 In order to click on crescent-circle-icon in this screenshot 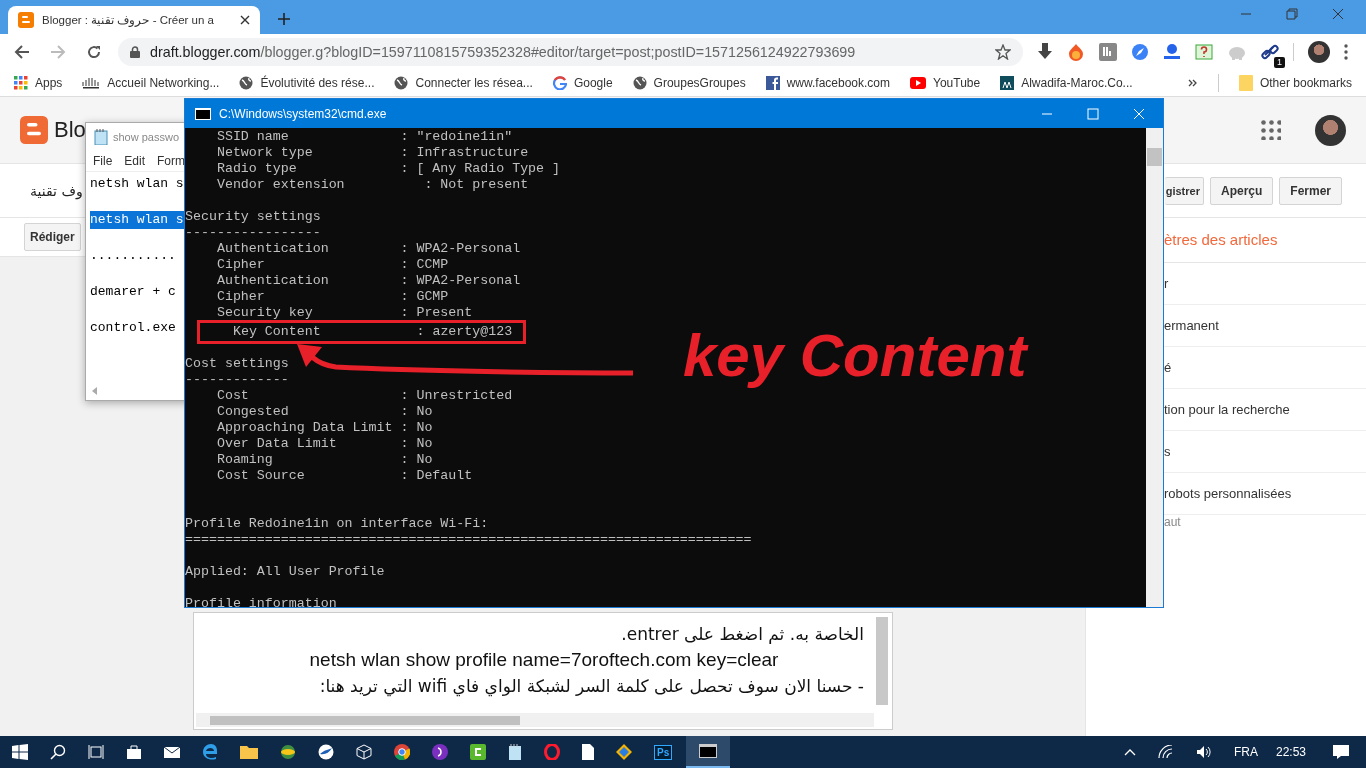, I will do `click(440, 752)`.